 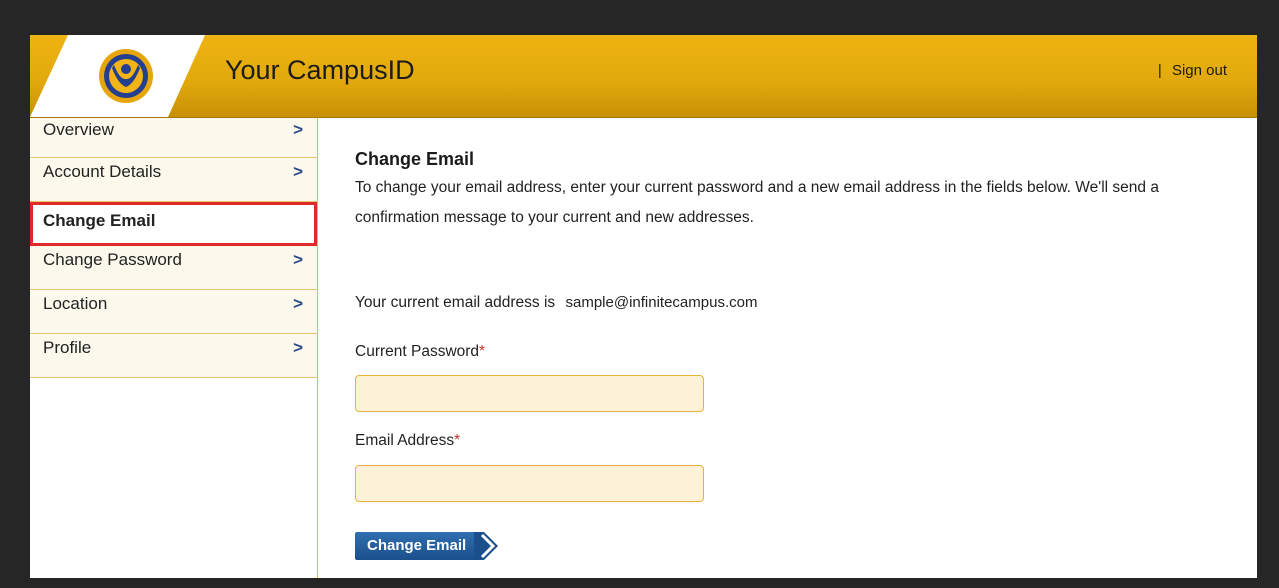 I want to click on password-label: Current Password*, so click(x=420, y=352).